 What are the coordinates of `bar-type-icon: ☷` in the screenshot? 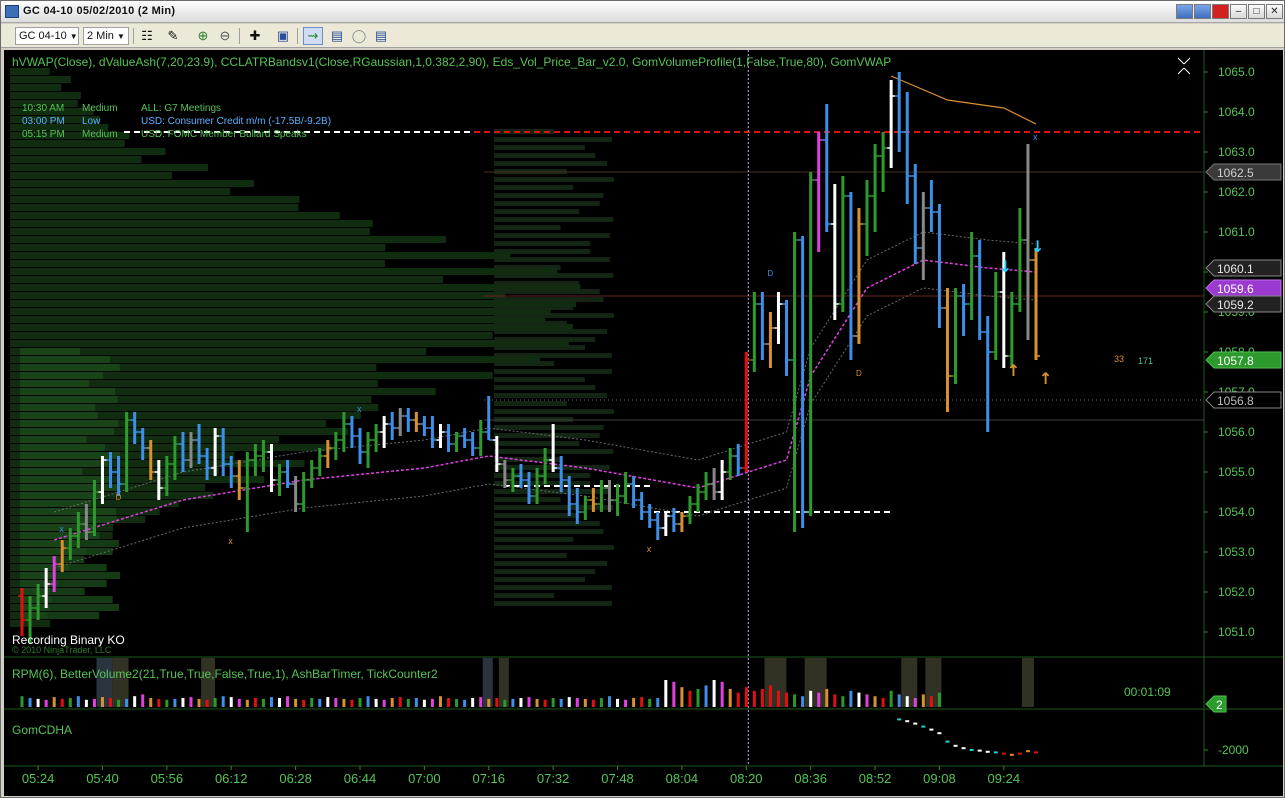 It's located at (147, 36).